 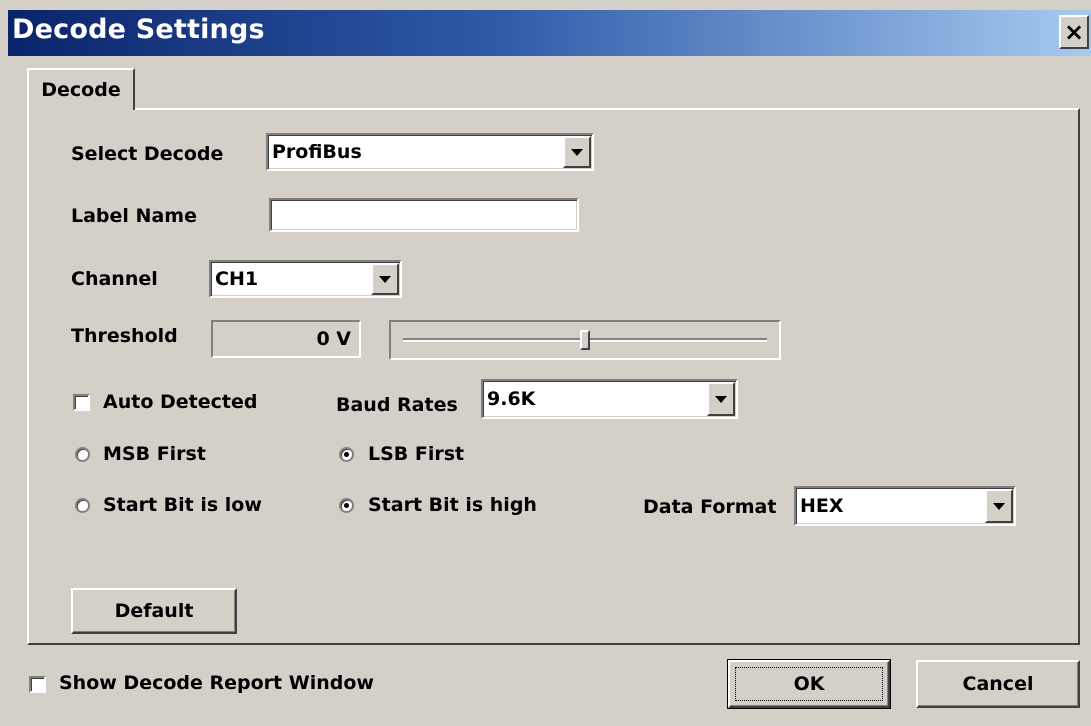 I want to click on channel-dropdown: CH1, so click(x=305, y=279).